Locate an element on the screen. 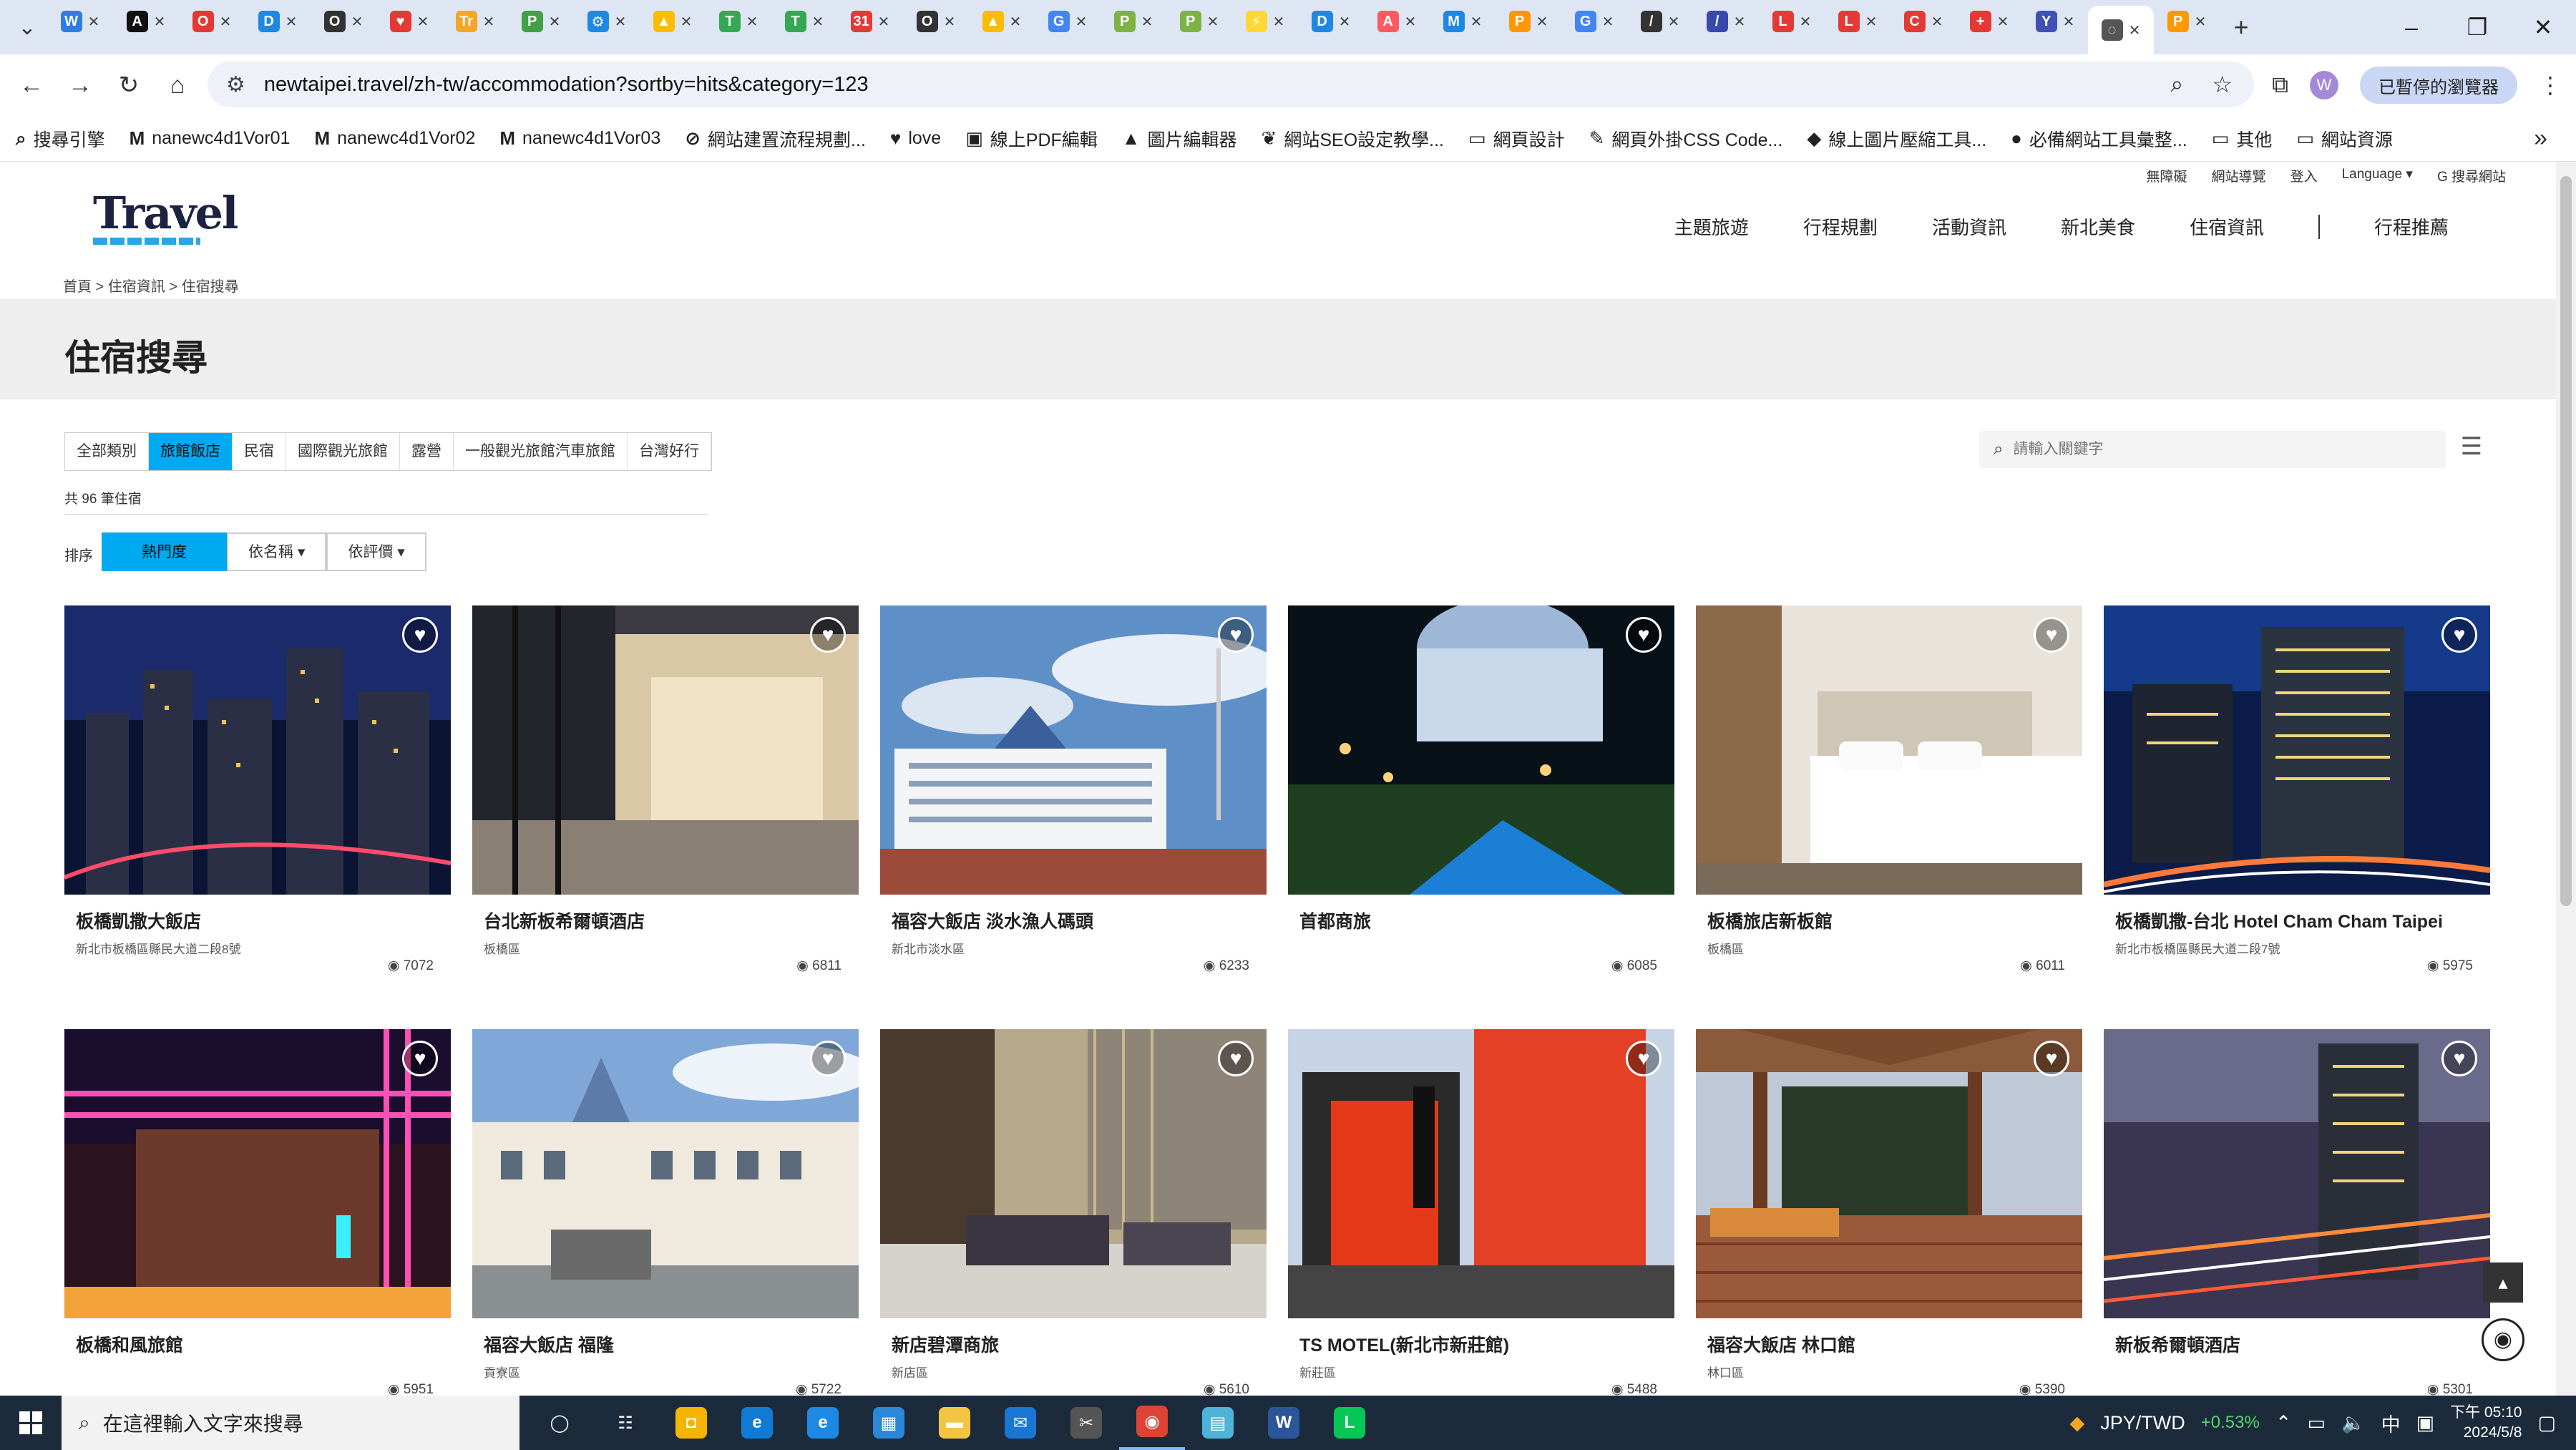 Image resolution: width=2576 pixels, height=1450 pixels. hotel-card: ♥ 板橋旅店新板館 板橋區 ◉ 6011 is located at coordinates (1889, 789).